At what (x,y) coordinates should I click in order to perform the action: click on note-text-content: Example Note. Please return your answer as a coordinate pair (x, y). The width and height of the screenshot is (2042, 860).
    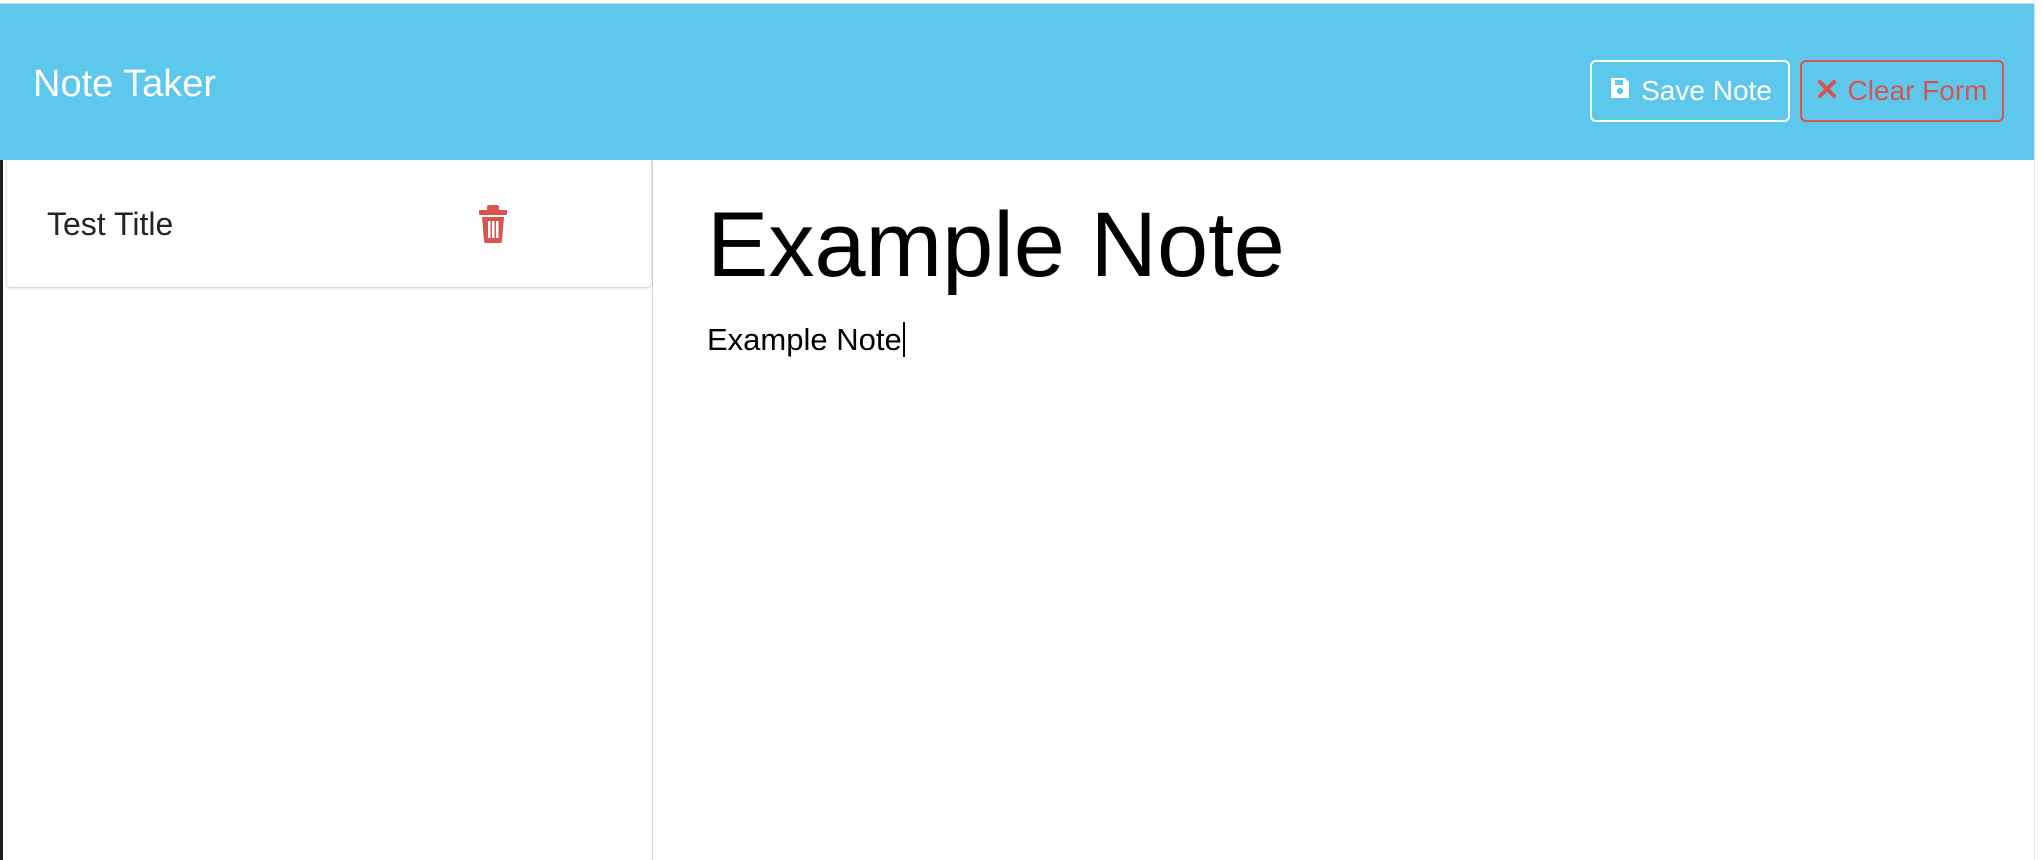
    Looking at the image, I should click on (804, 339).